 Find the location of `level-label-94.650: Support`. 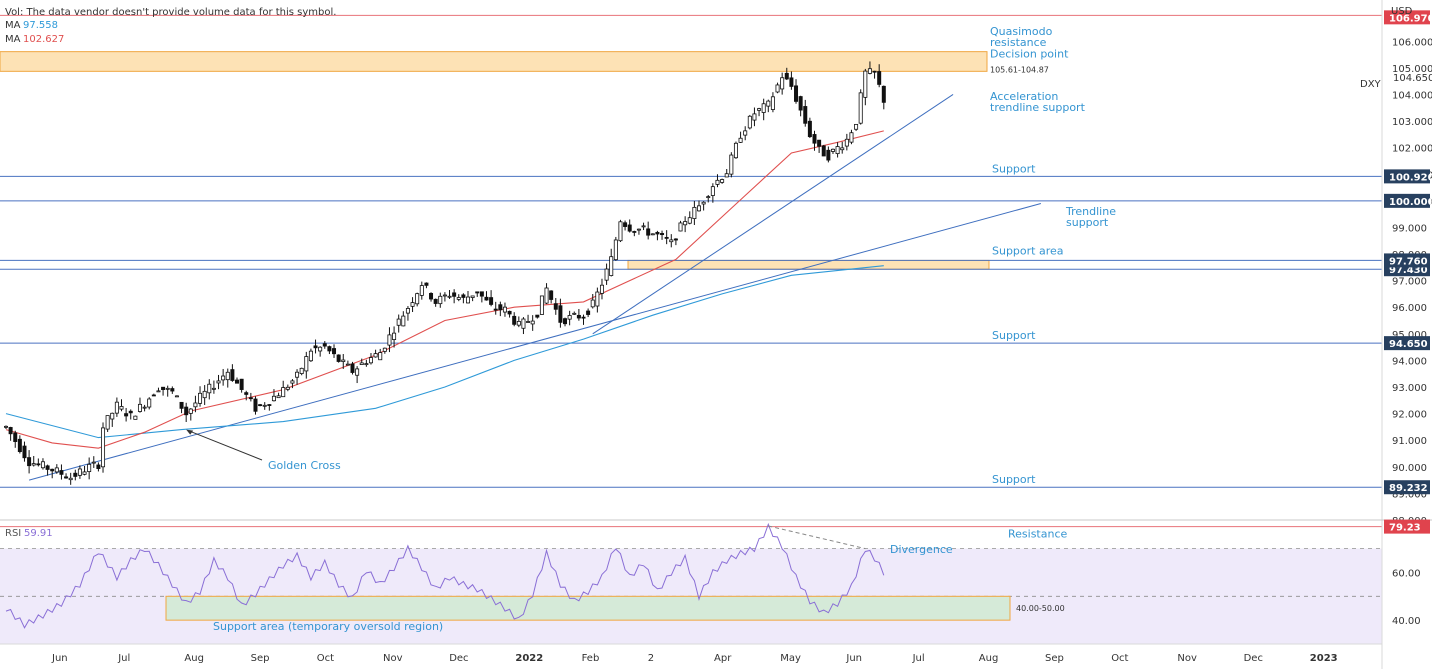

level-label-94.650: Support is located at coordinates (1014, 335).